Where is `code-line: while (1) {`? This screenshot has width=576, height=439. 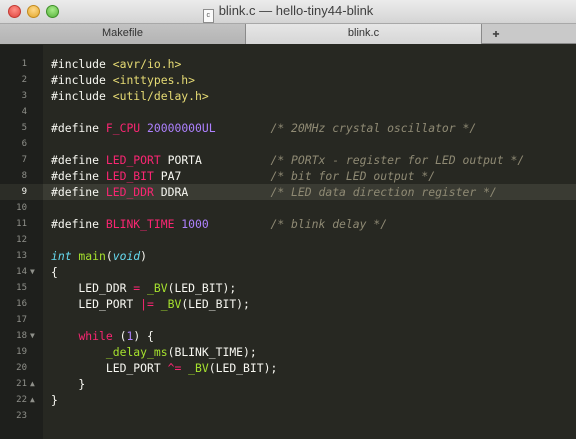
code-line: while (1) { is located at coordinates (102, 336).